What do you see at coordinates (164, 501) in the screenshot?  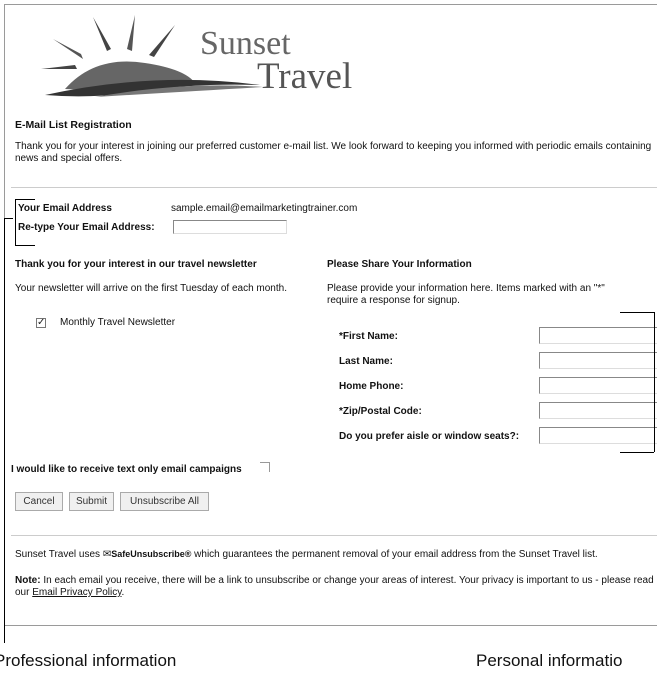 I see `unsubscribe-all-button: Unsubscribe All` at bounding box center [164, 501].